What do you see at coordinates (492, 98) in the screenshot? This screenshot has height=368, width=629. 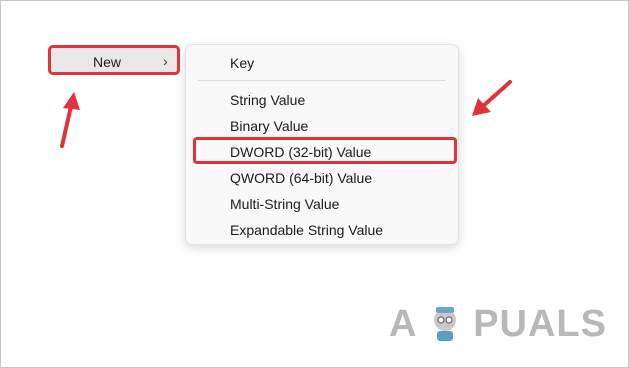 I see `arrow-down-left-icon` at bounding box center [492, 98].